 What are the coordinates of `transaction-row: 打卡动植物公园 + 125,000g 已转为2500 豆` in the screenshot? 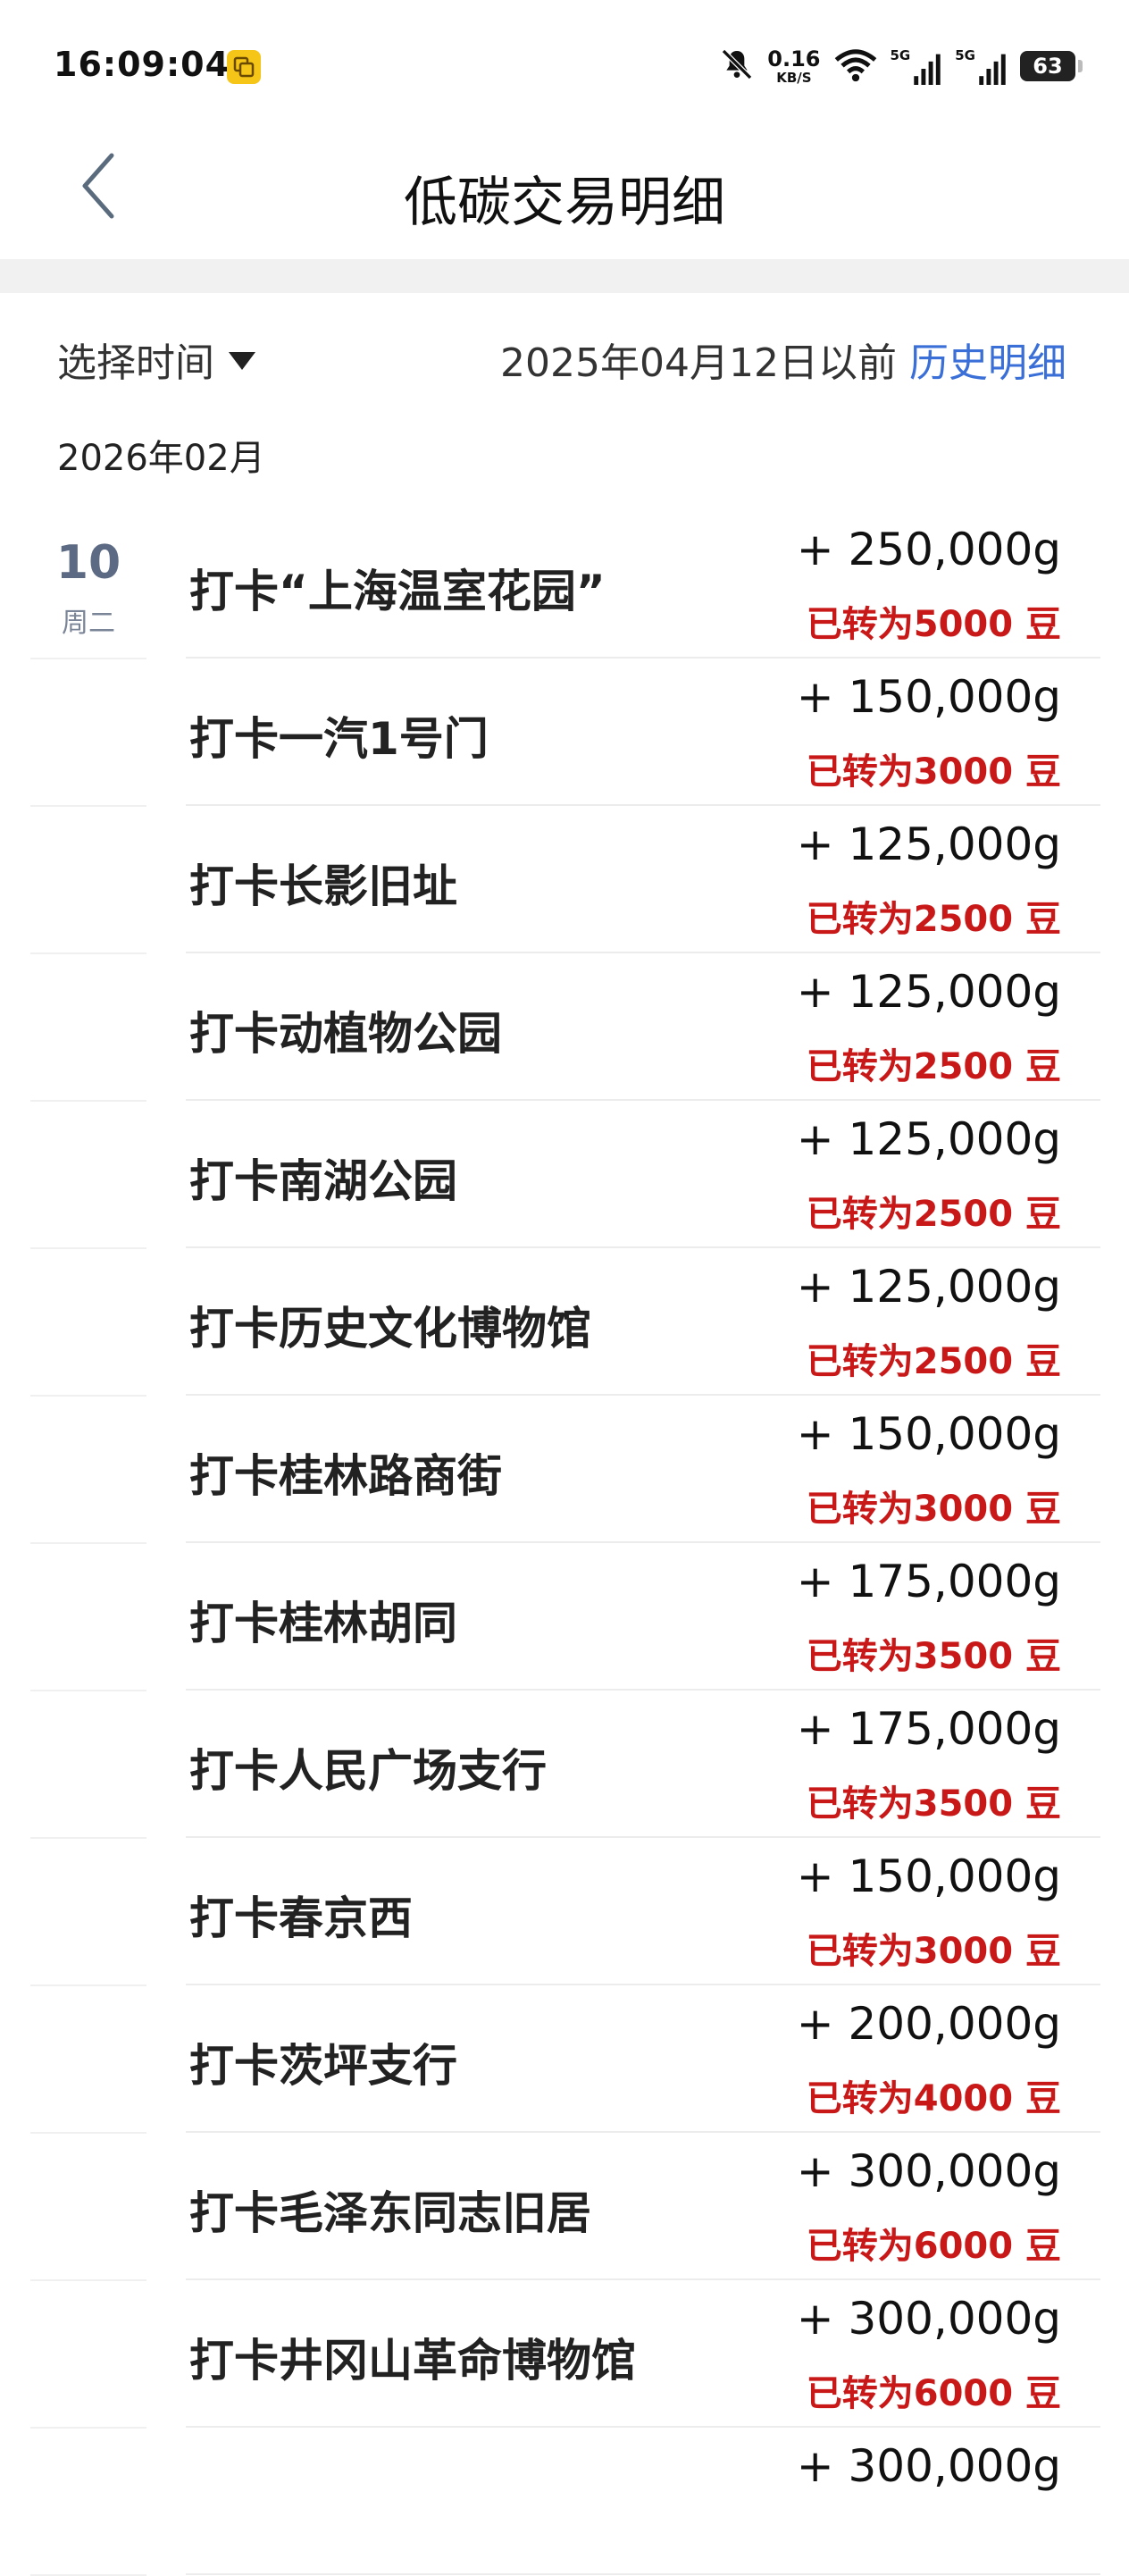 It's located at (564, 1027).